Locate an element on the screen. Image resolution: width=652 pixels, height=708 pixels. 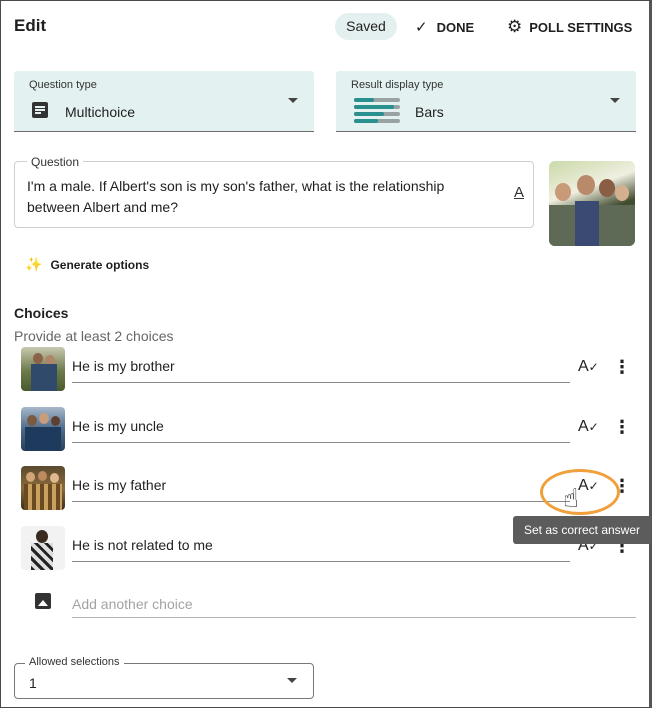
add-choice-row: Add another choice is located at coordinates (326, 606).